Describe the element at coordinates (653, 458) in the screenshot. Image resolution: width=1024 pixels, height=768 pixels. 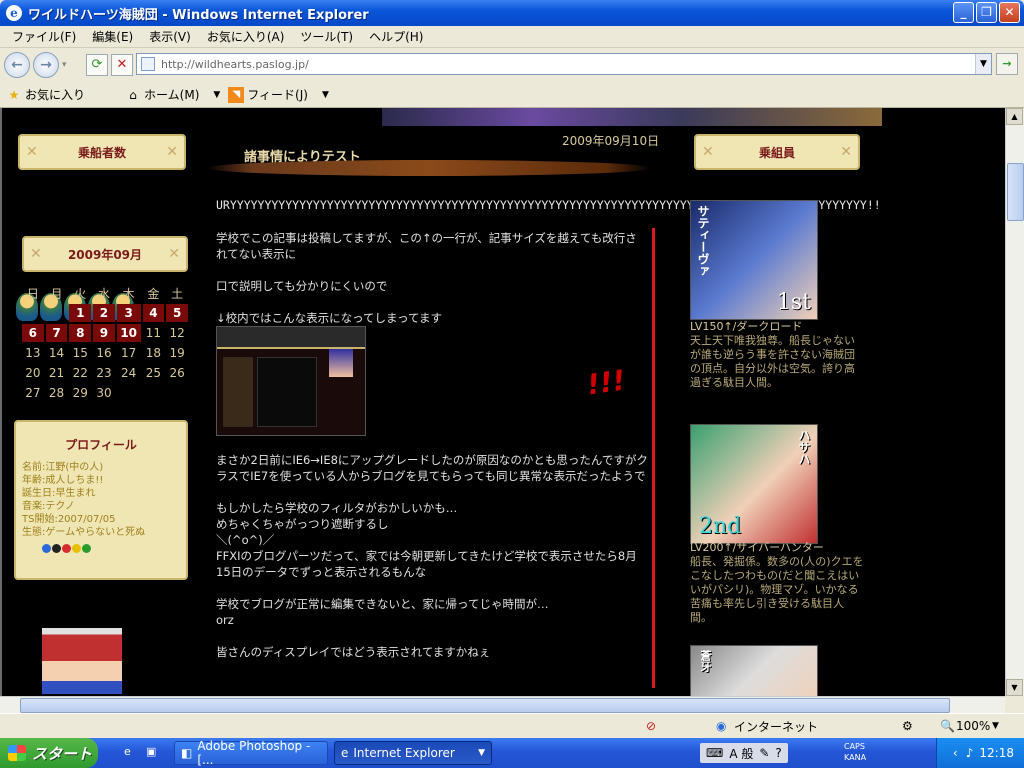
I see `red-overflow-line` at that location.